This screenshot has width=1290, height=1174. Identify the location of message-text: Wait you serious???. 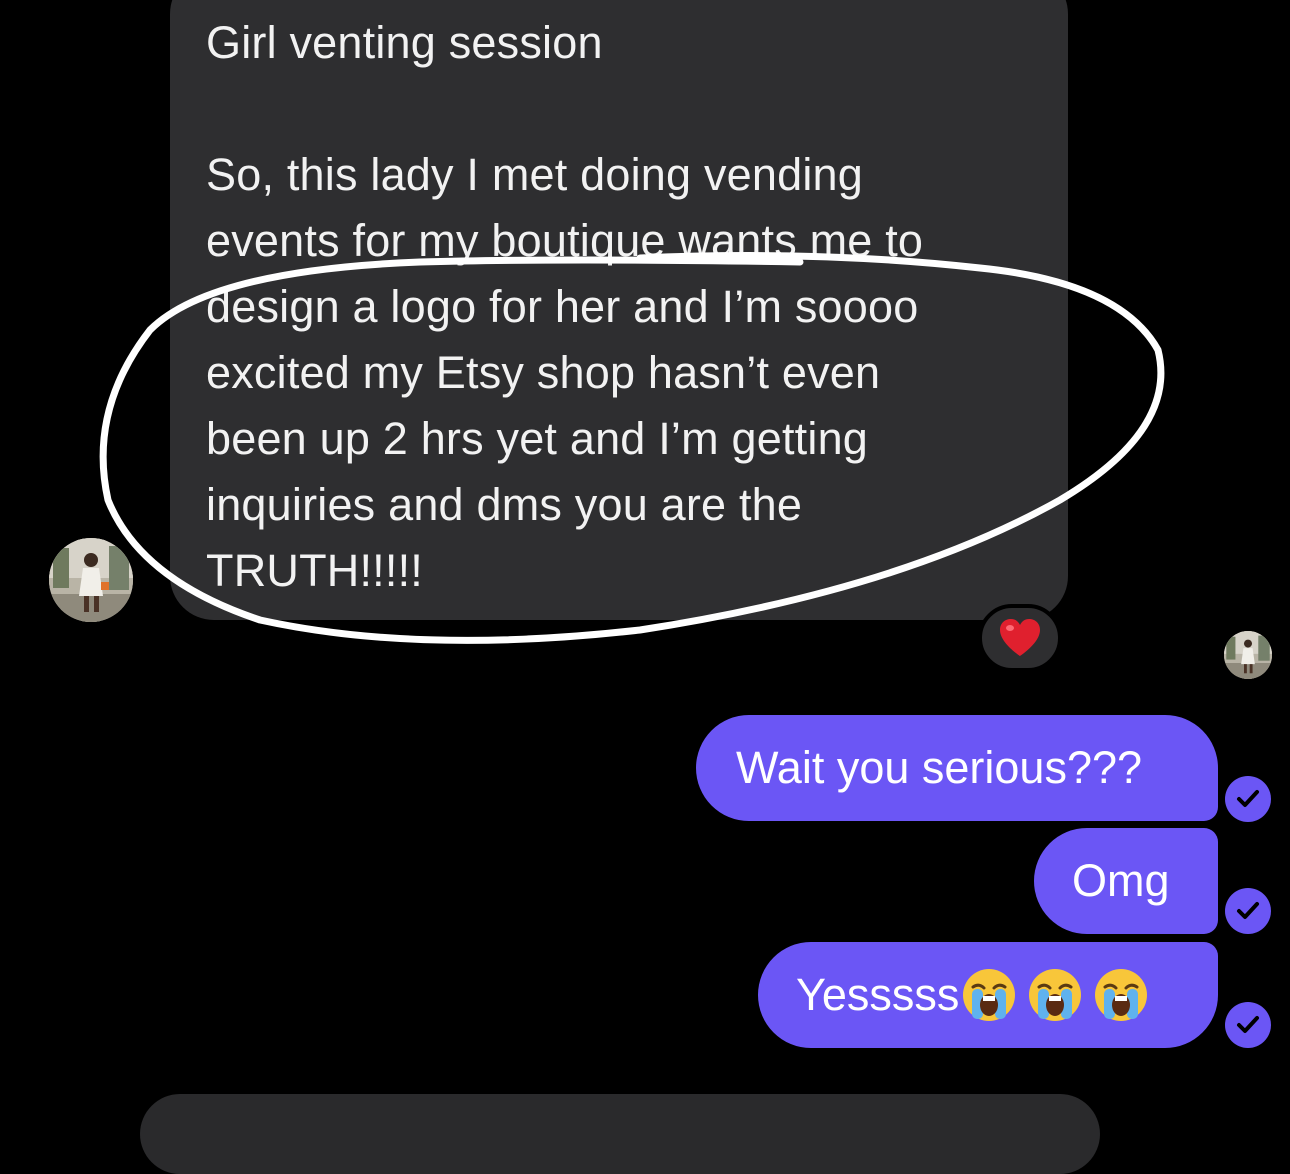
(939, 767).